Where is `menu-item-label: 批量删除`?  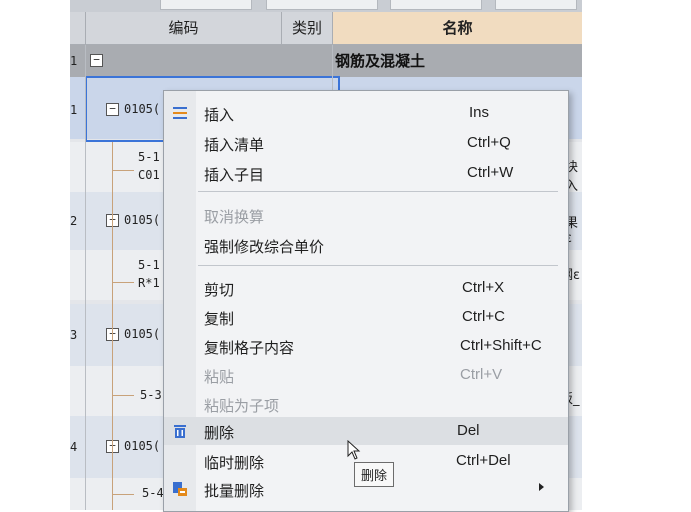
menu-item-label: 批量删除 is located at coordinates (234, 491).